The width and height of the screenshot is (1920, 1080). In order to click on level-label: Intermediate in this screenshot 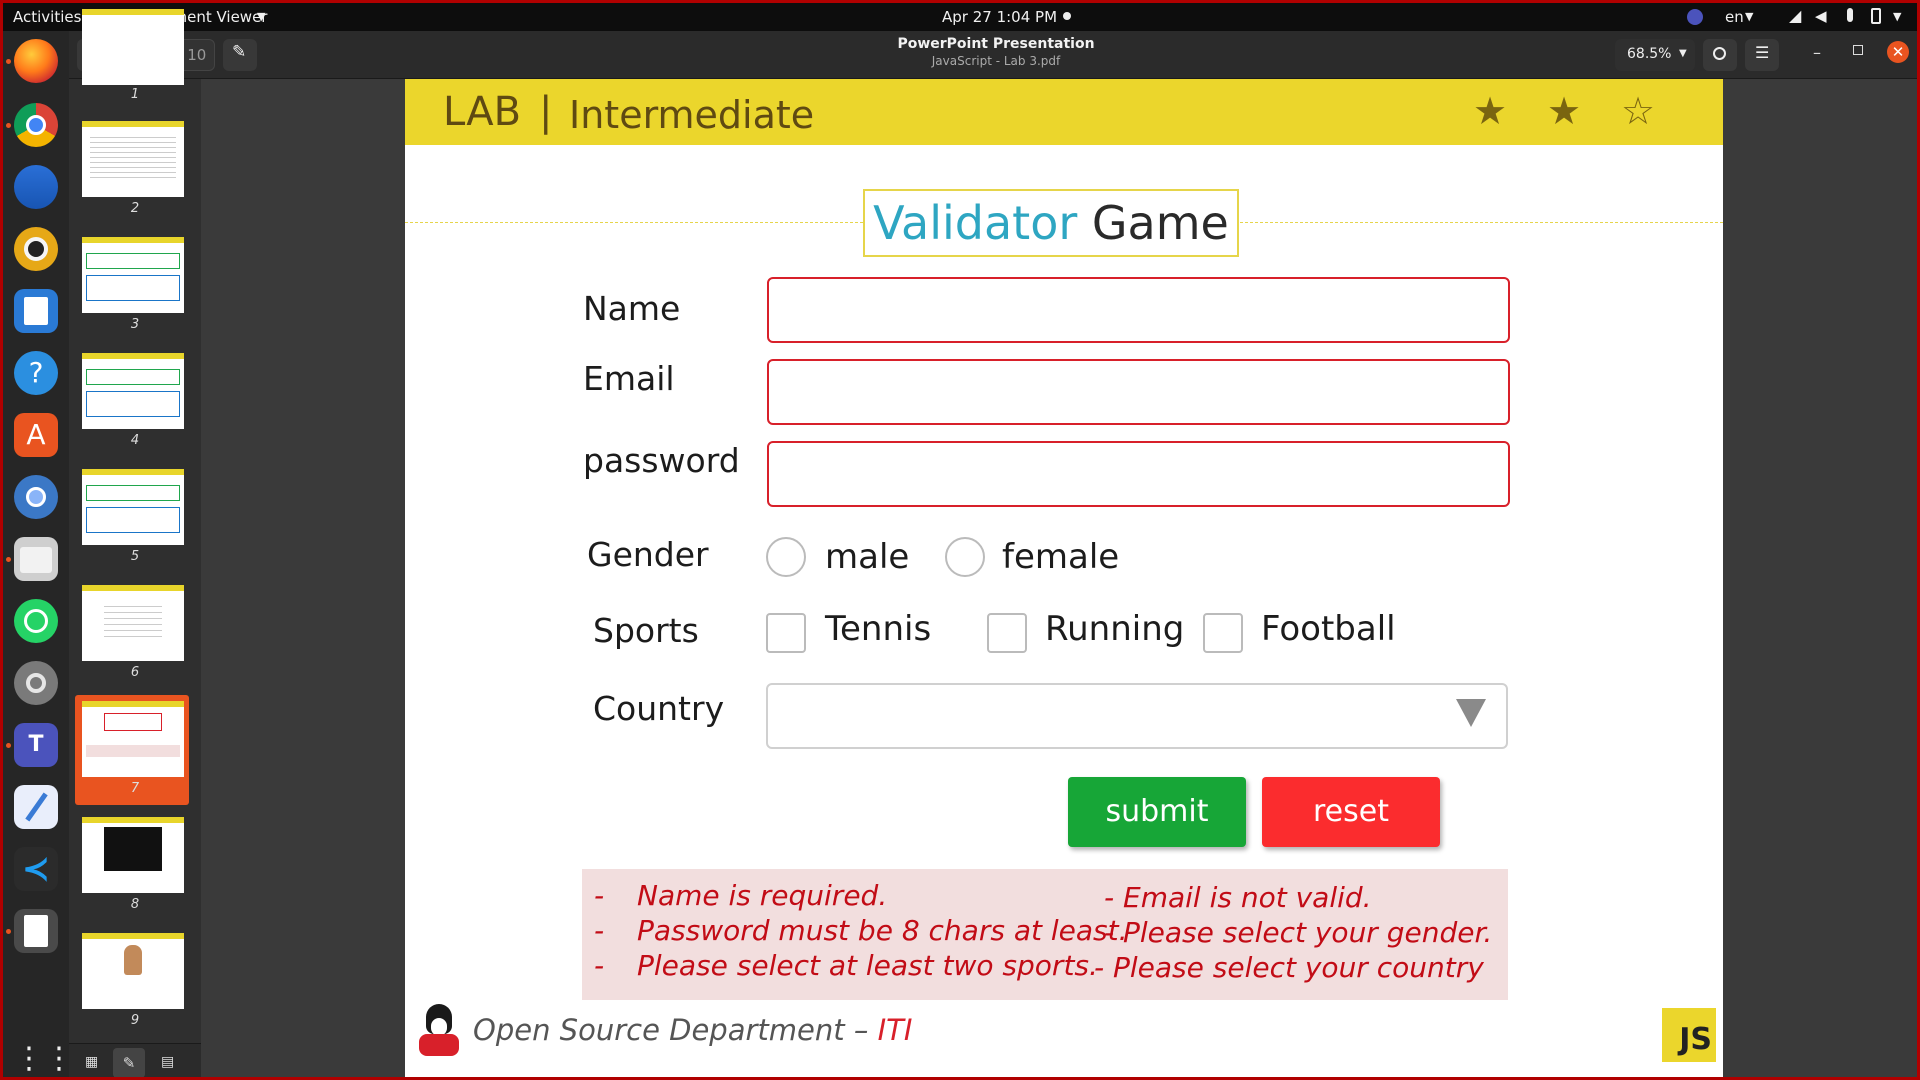, I will do `click(692, 115)`.